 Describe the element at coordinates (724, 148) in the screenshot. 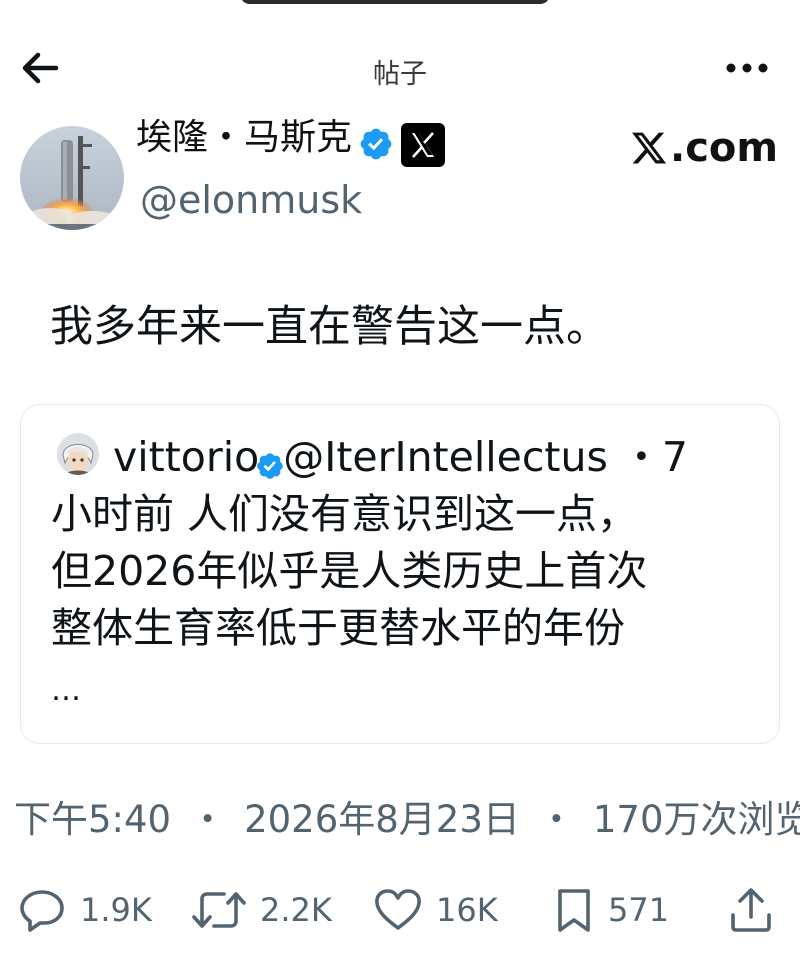

I see `watermark-text: .com` at that location.